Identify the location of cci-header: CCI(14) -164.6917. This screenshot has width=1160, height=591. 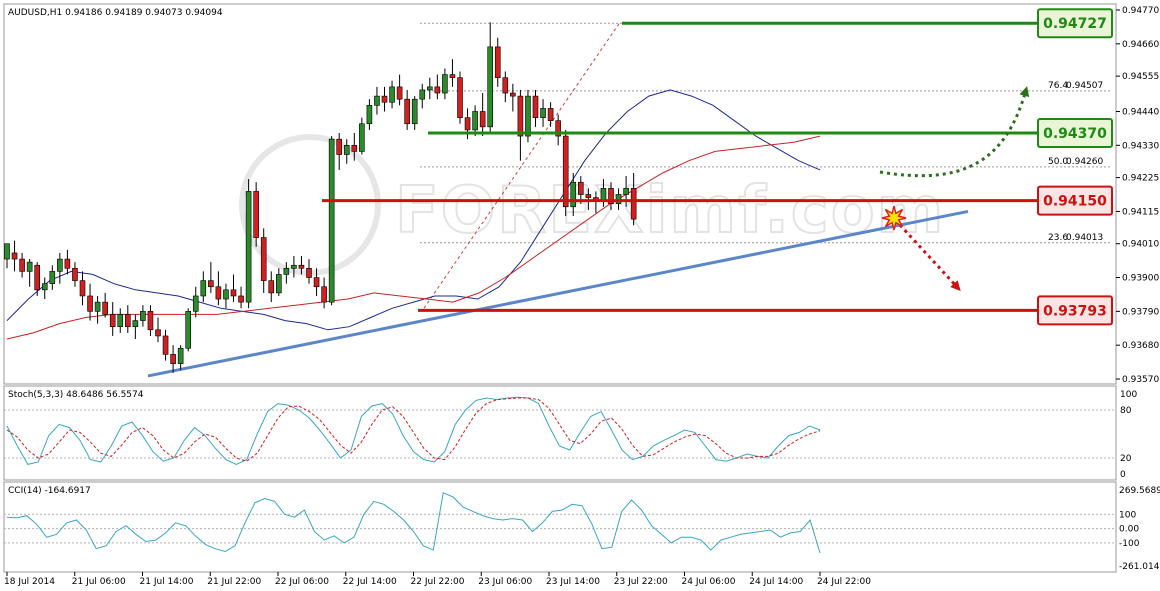
(49, 491).